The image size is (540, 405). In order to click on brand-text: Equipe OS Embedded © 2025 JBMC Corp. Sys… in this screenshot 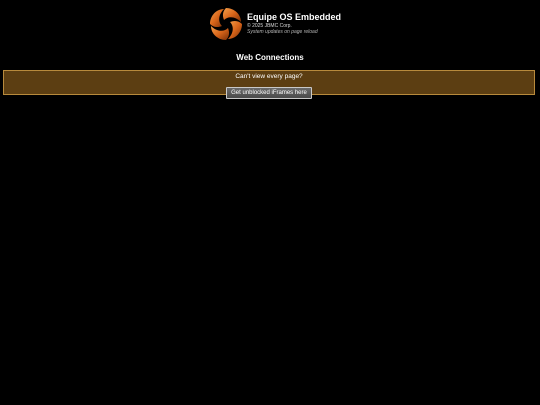, I will do `click(294, 21)`.